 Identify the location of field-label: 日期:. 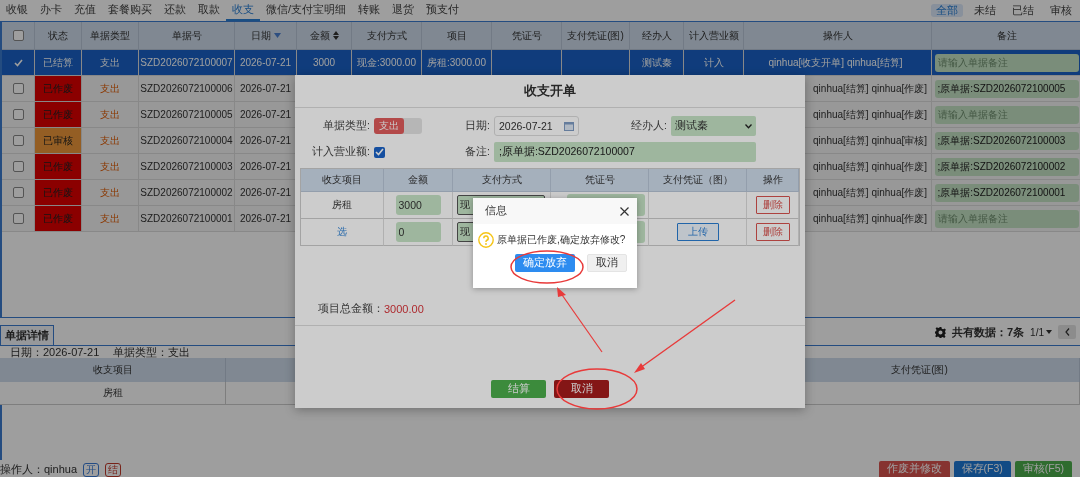
(477, 126).